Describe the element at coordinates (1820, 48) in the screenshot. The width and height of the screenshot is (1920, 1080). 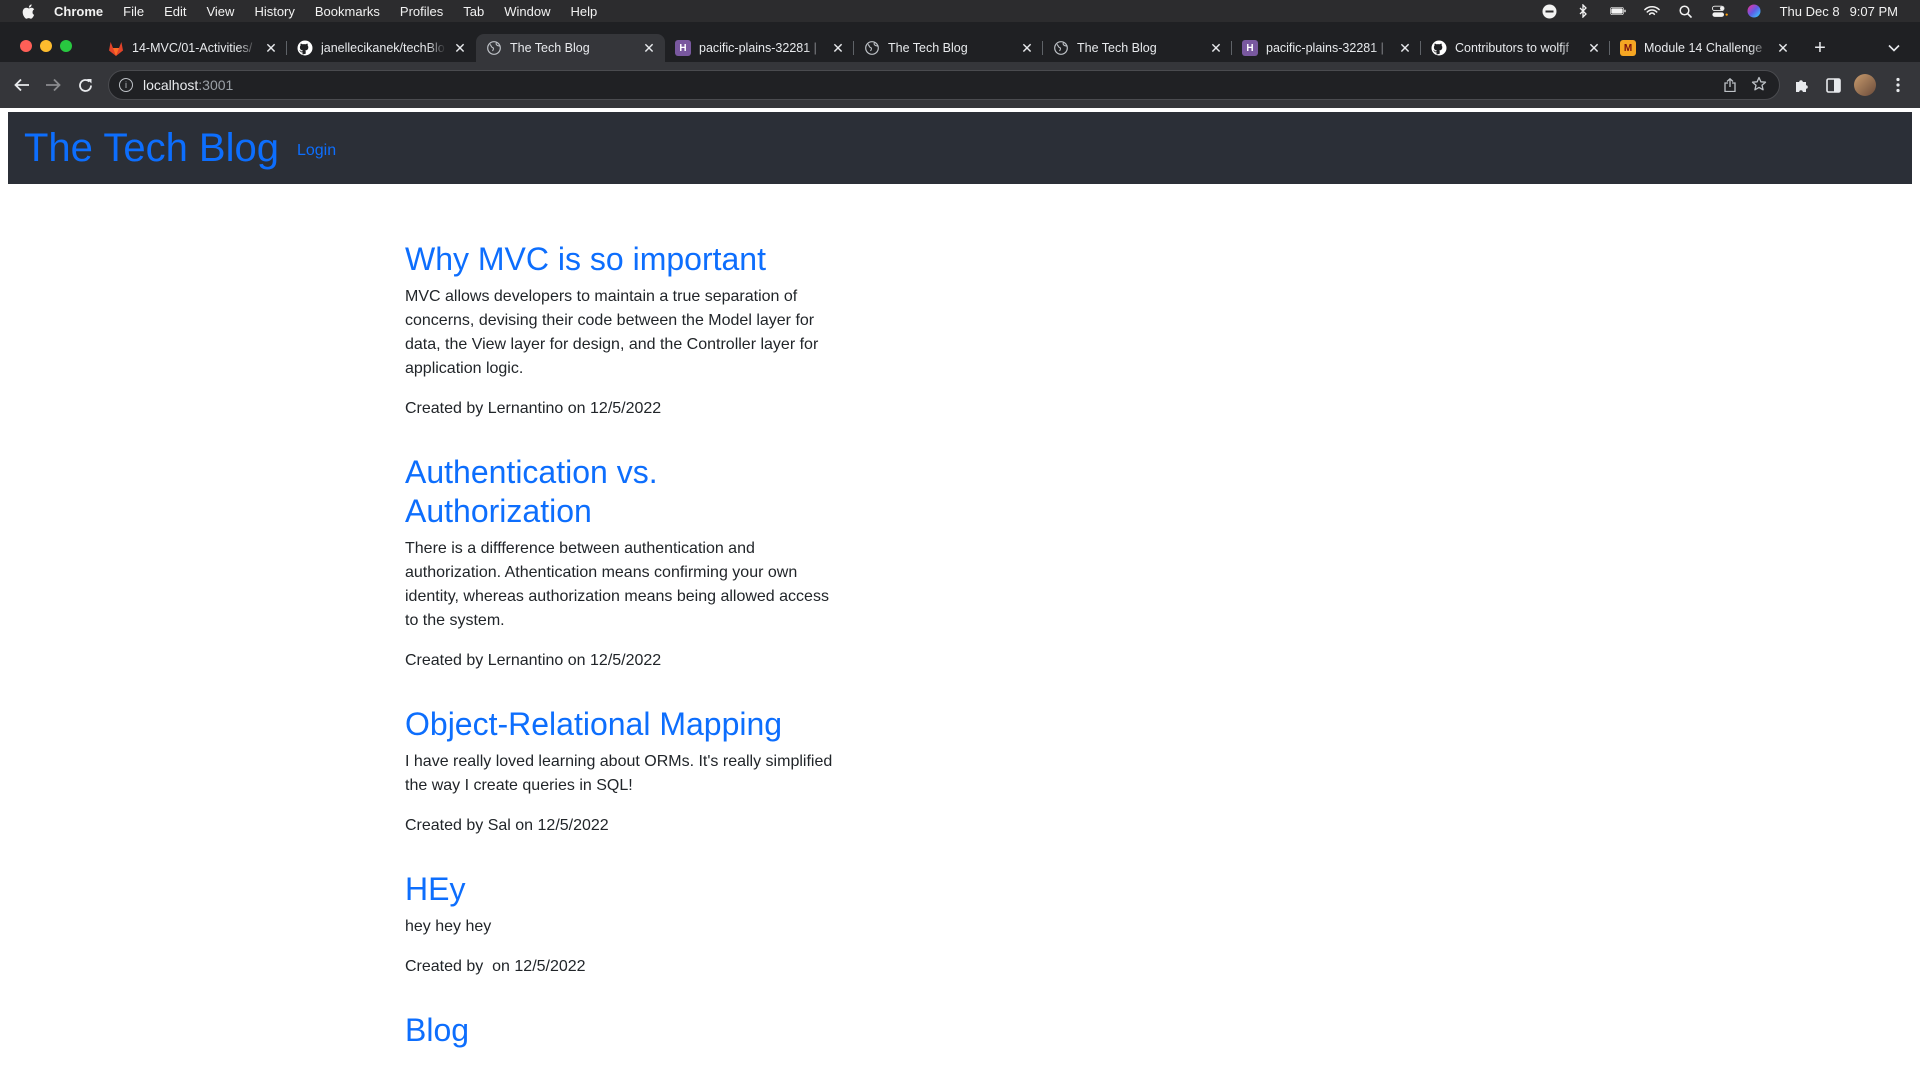
I see `new-tab-button: +` at that location.